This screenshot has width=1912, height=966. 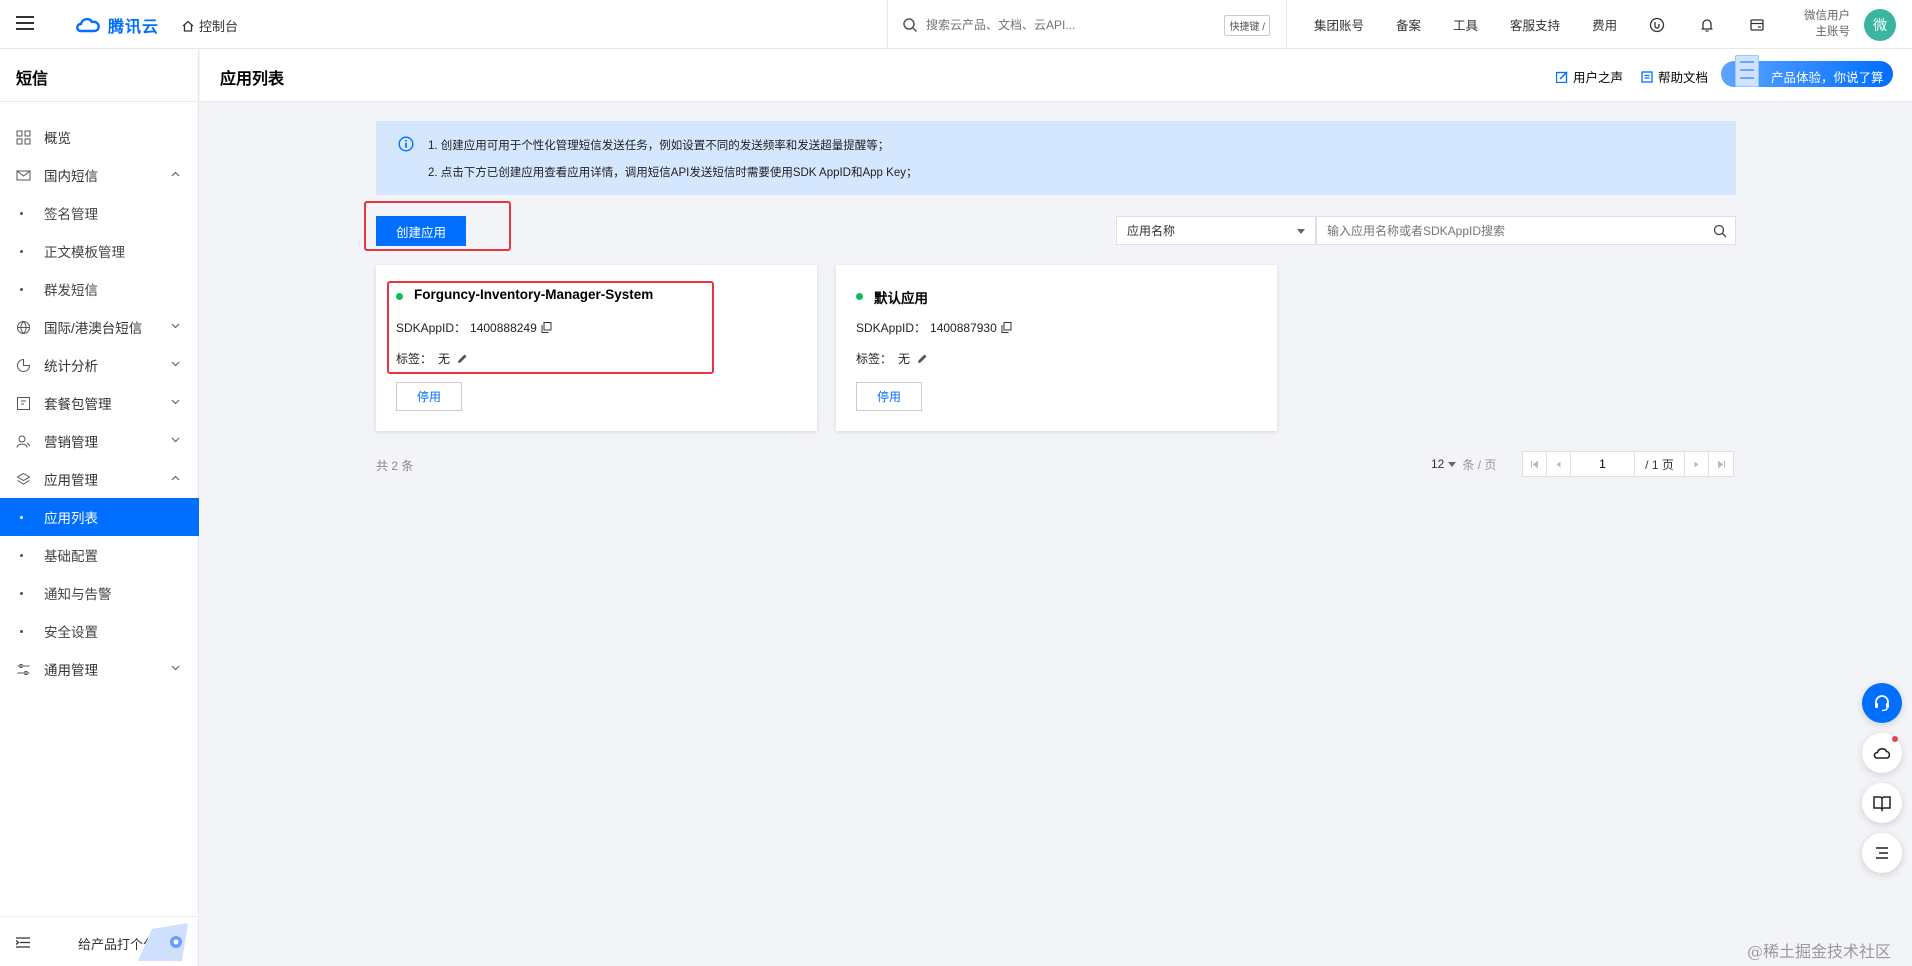 I want to click on bell-icon, so click(x=1707, y=25).